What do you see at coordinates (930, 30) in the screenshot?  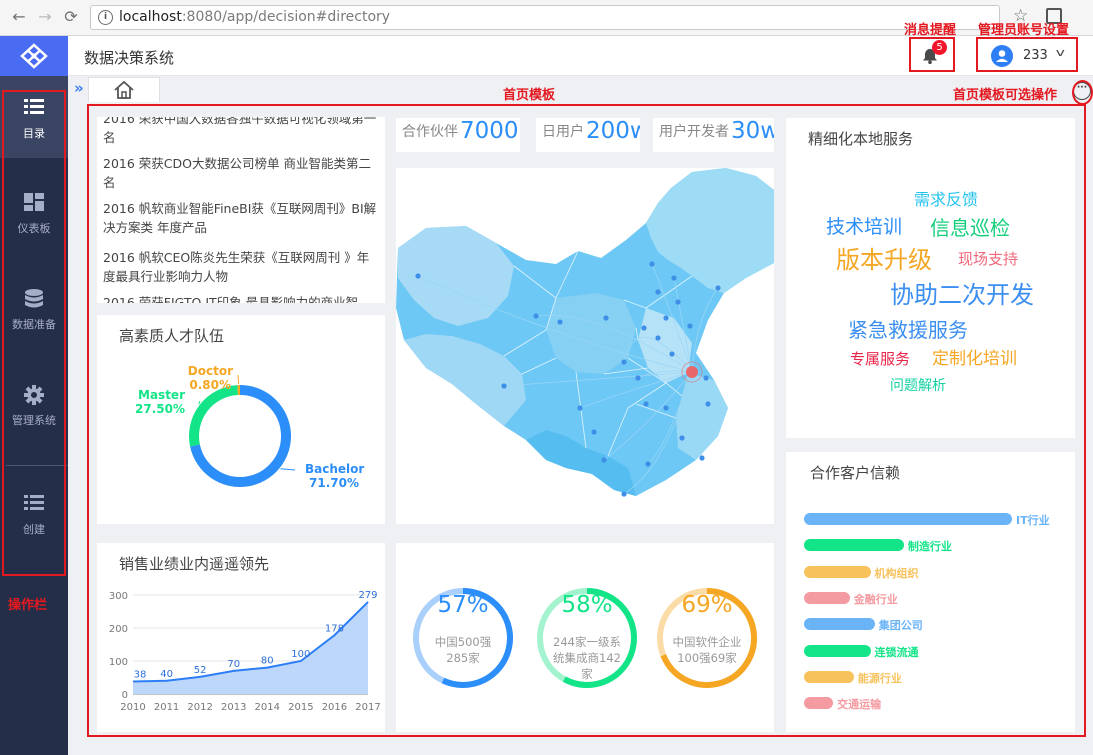 I see `annotation-notify: 消息提醒` at bounding box center [930, 30].